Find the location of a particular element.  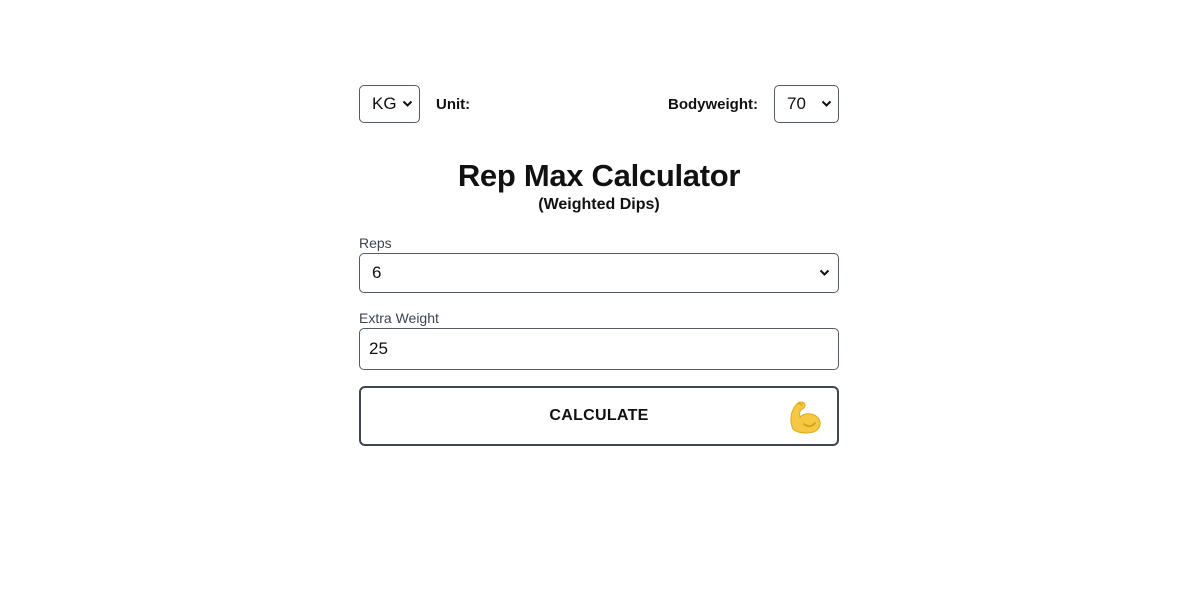

settings-row: KG Unit: Bodyweight: 70 is located at coordinates (599, 105).